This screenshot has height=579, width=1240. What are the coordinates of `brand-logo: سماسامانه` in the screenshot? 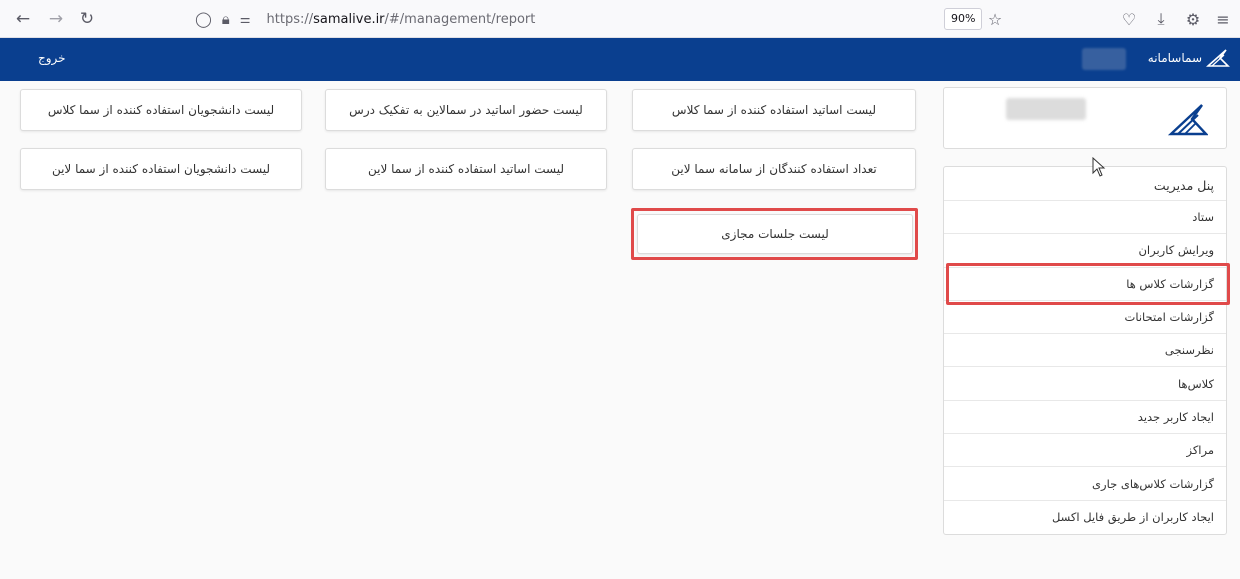 It's located at (1189, 58).